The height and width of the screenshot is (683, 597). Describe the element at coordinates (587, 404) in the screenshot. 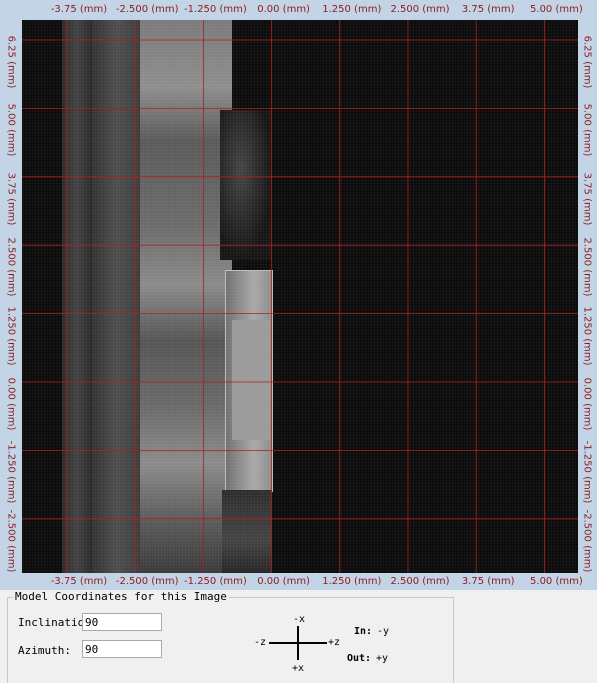

I see `right-tick-label: 0.00 (mm)` at that location.